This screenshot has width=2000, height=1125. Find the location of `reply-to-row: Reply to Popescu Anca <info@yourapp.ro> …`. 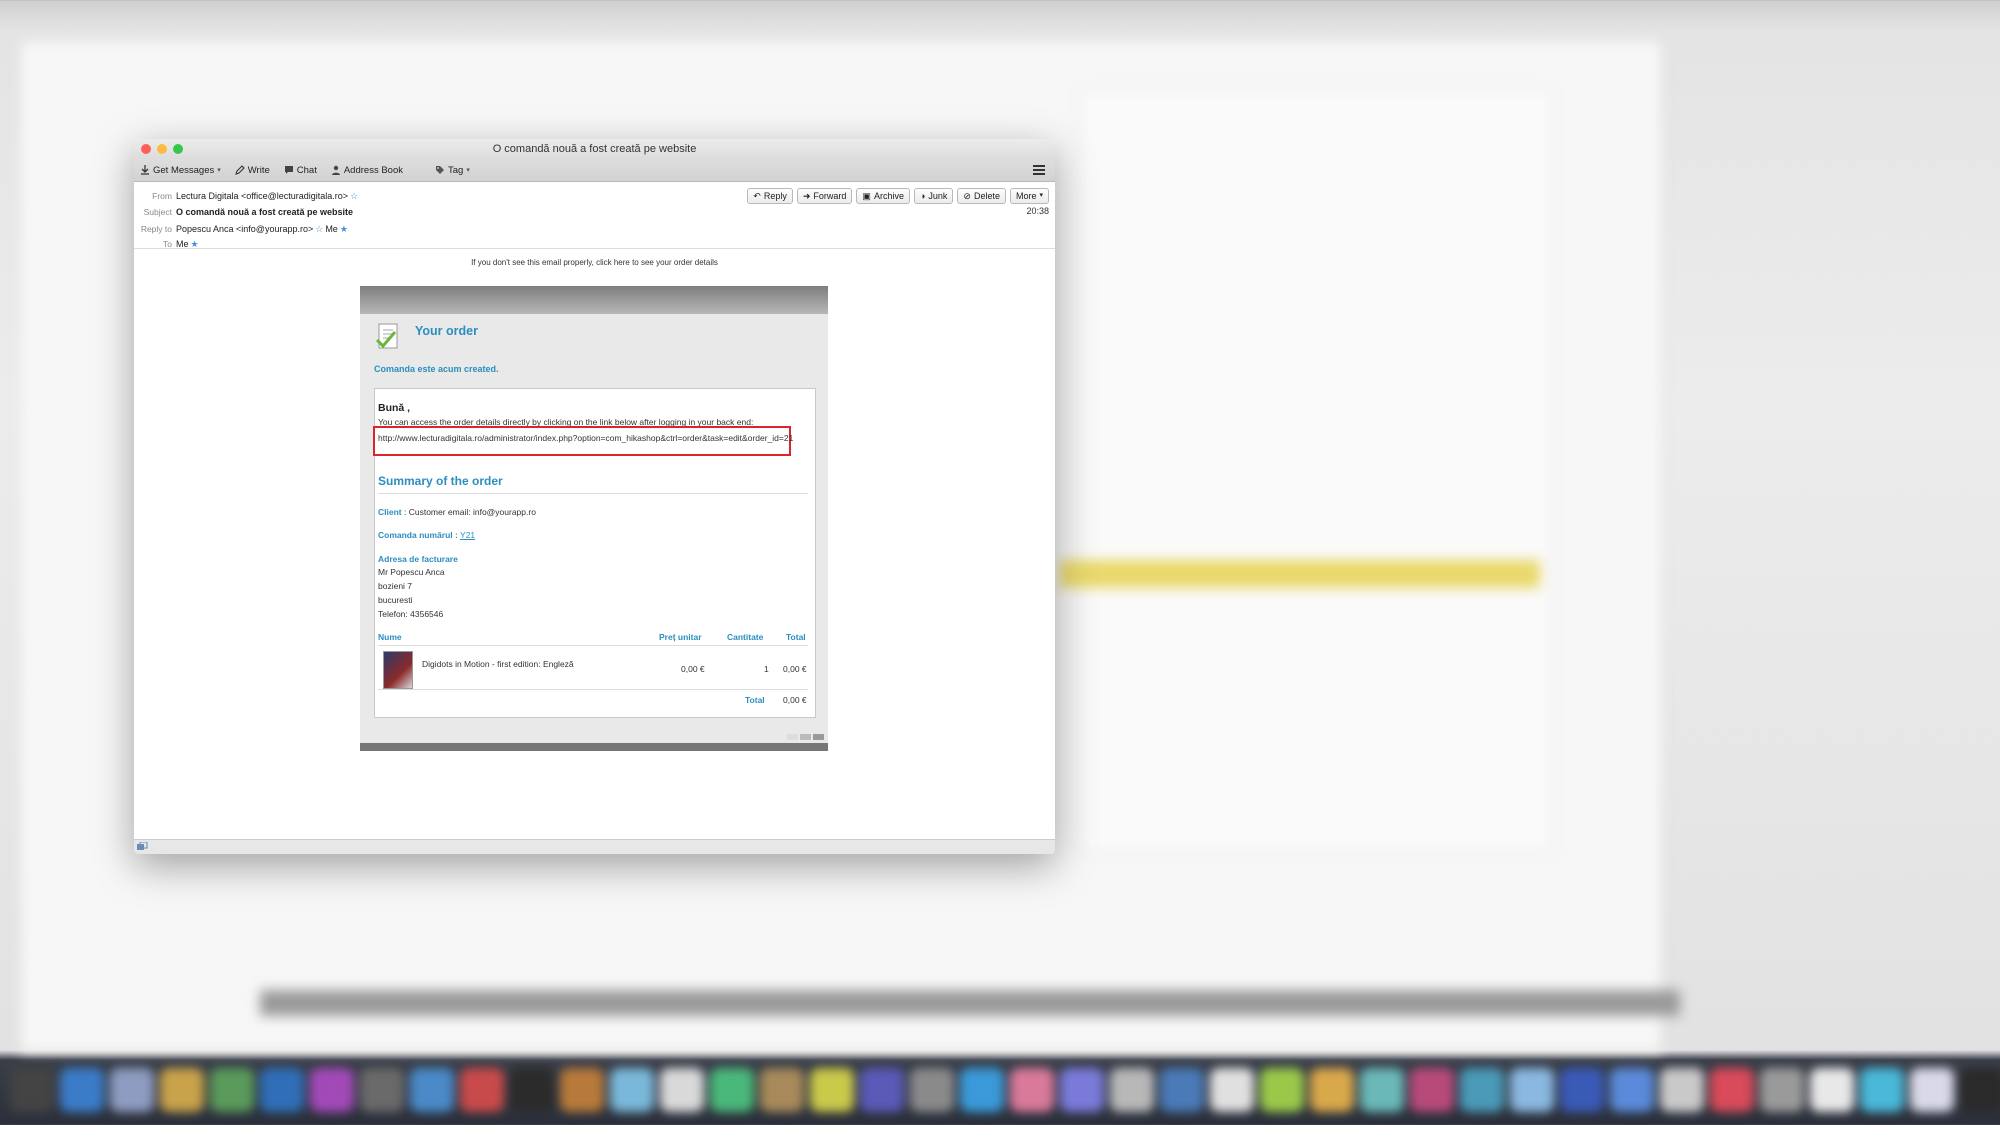

reply-to-row: Reply to Popescu Anca <info@yourapp.ro> … is located at coordinates (241, 229).